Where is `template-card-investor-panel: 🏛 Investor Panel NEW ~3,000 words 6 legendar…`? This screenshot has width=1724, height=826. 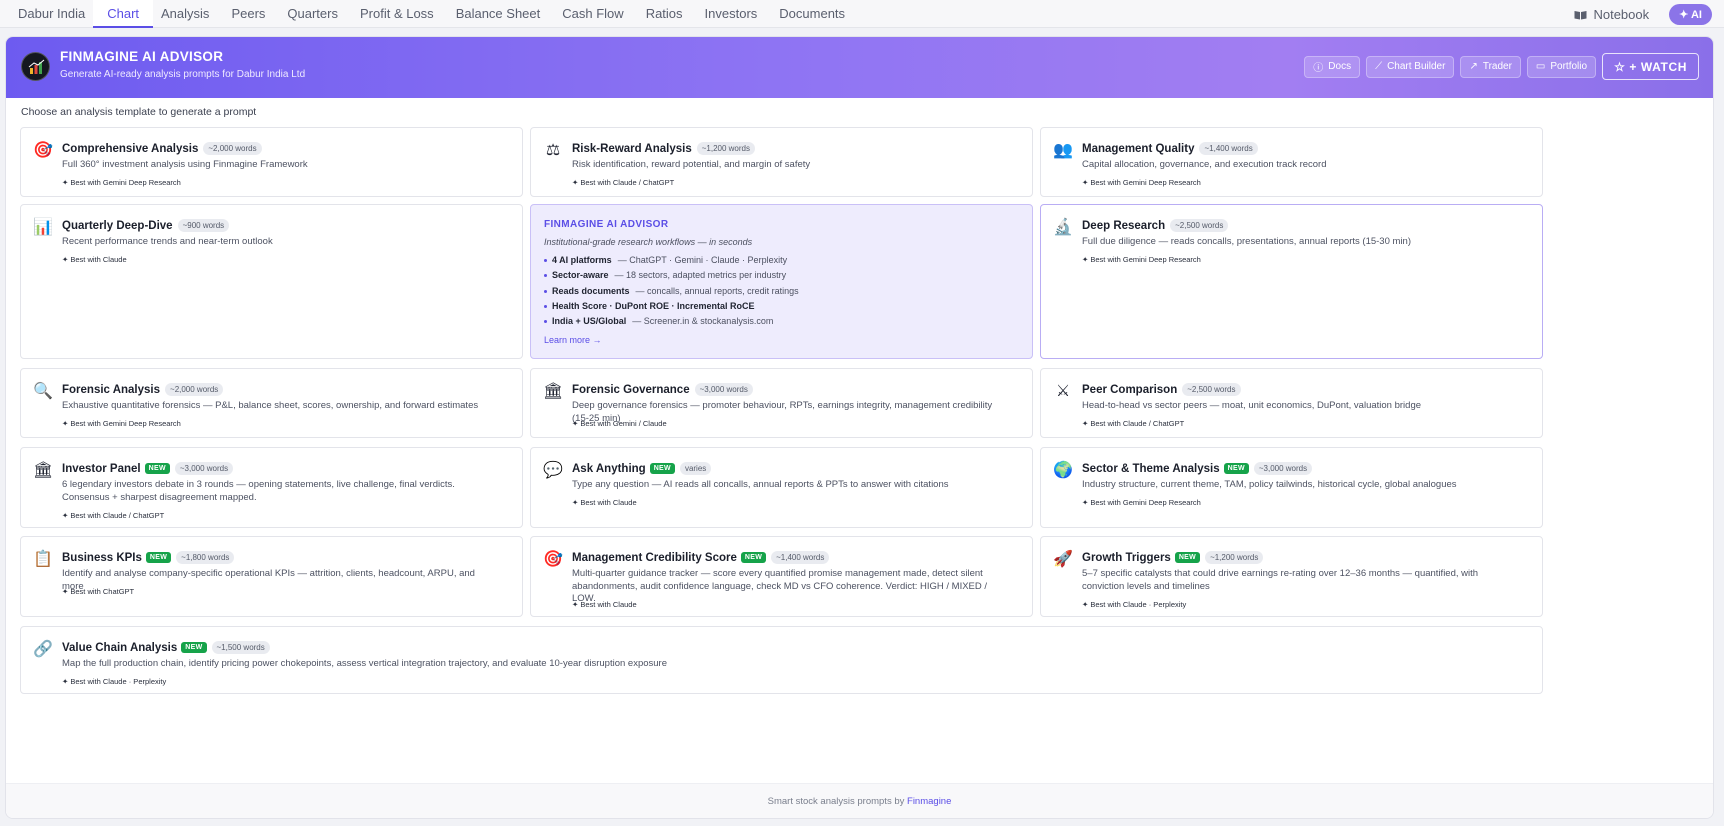 template-card-investor-panel: 🏛 Investor Panel NEW ~3,000 words 6 legendar… is located at coordinates (271, 487).